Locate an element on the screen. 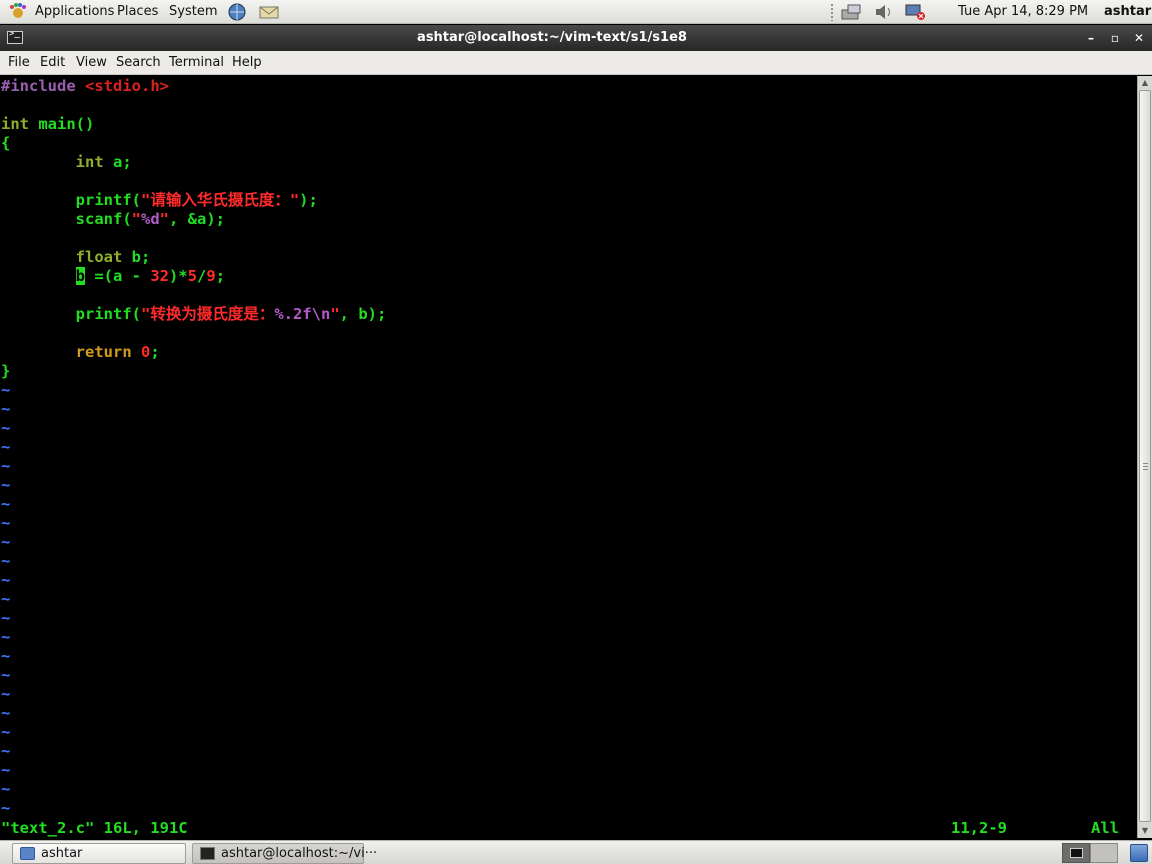  mail-client-icon is located at coordinates (269, 12).